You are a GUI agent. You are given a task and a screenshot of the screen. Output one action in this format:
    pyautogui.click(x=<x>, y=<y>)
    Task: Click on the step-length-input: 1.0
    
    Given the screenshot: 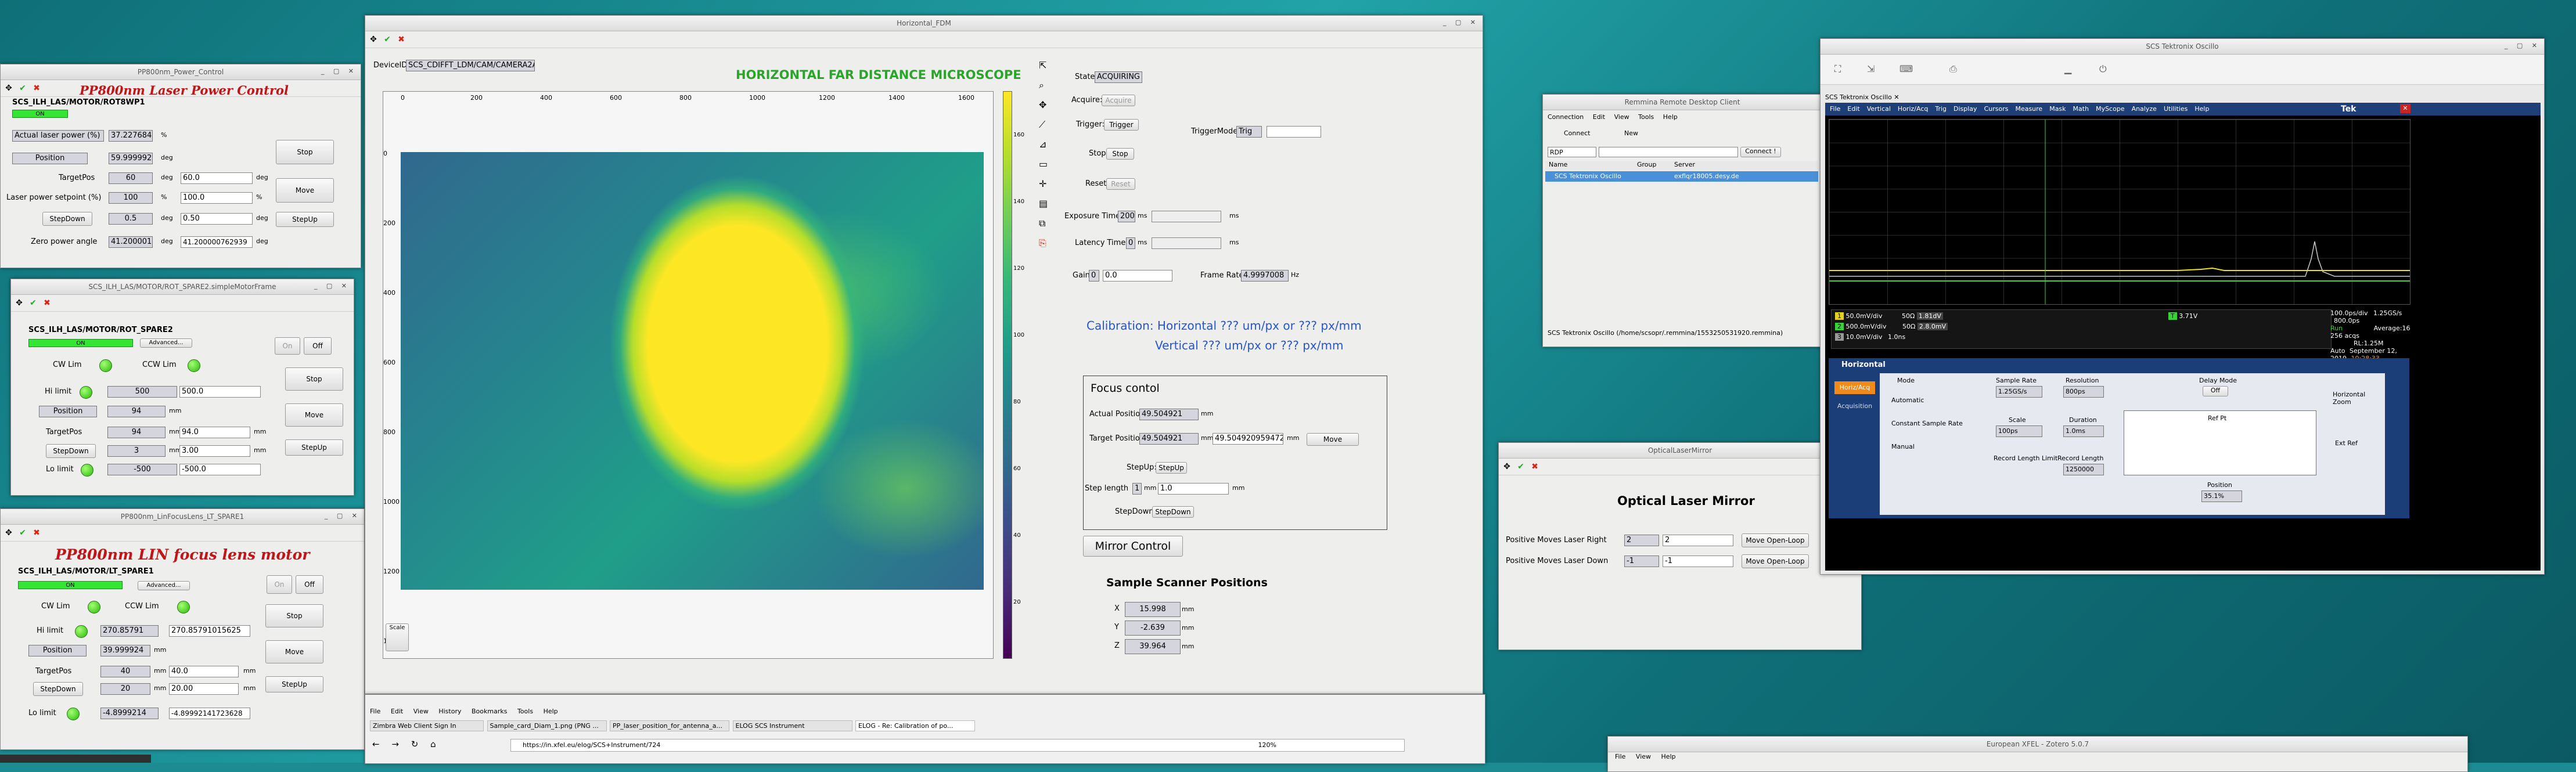 What is the action you would take?
    pyautogui.click(x=1193, y=489)
    